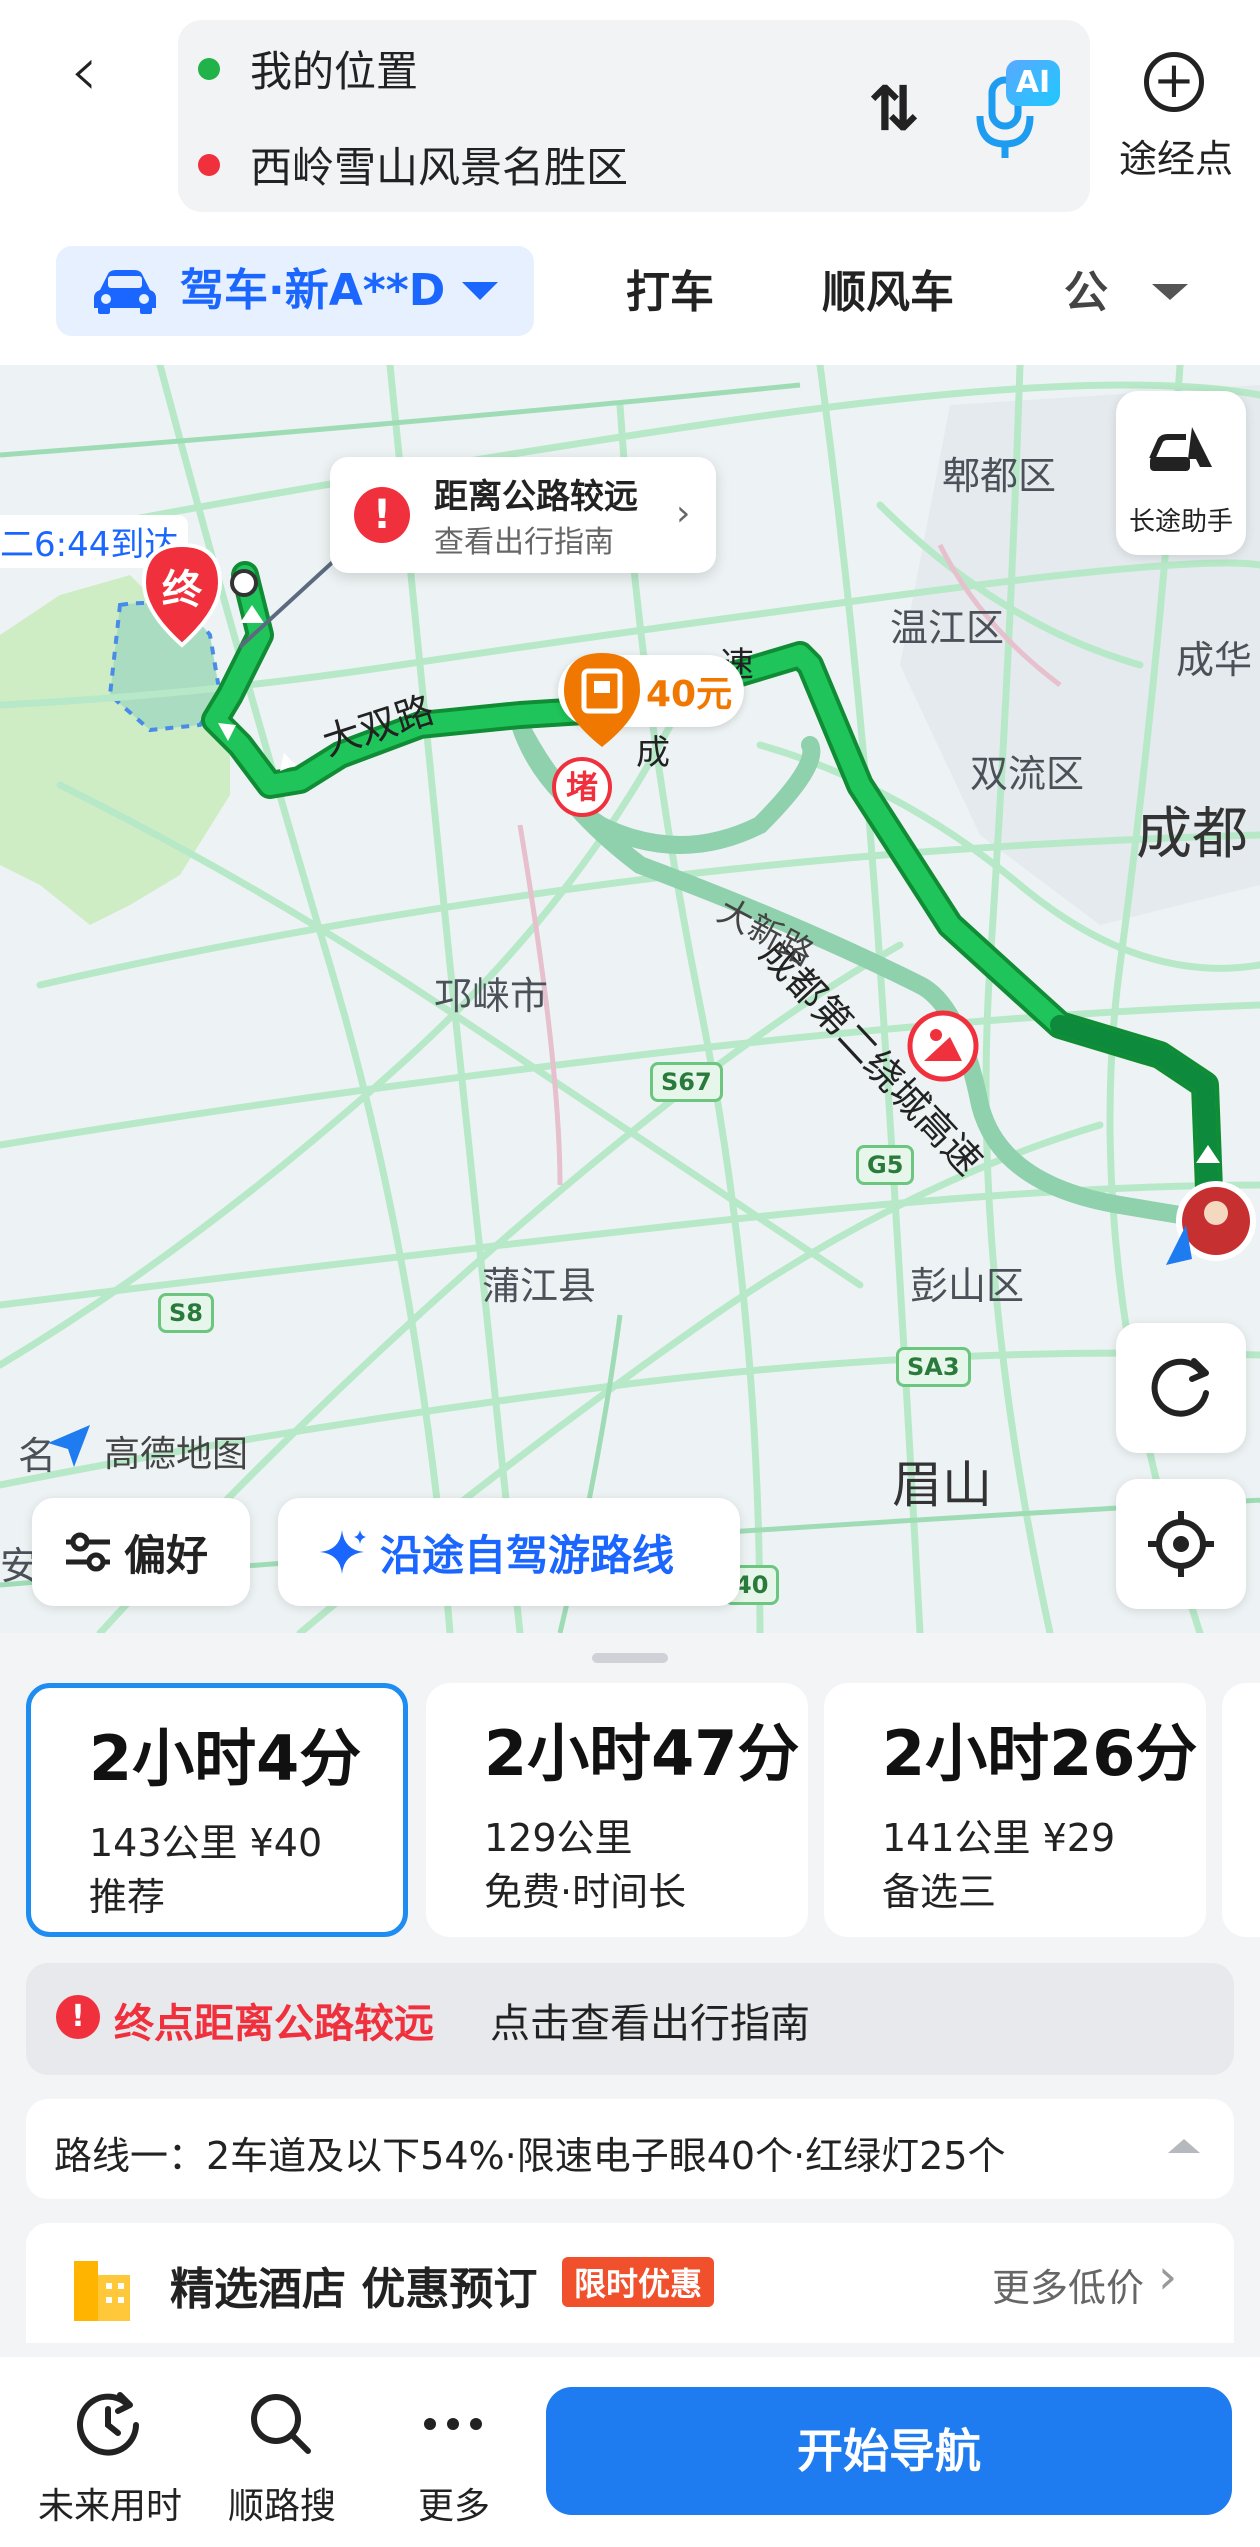  Describe the element at coordinates (186, 1313) in the screenshot. I see `road-shield: S8` at that location.